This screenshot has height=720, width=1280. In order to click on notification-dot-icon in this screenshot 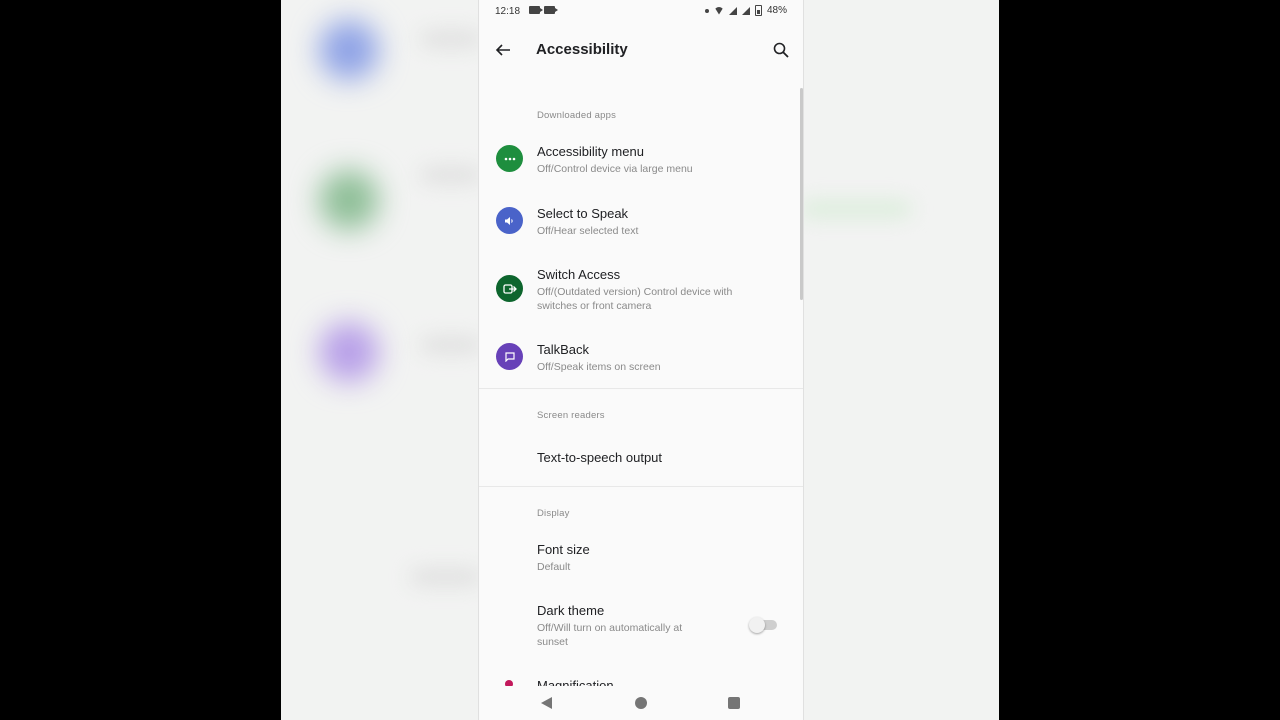, I will do `click(706, 10)`.